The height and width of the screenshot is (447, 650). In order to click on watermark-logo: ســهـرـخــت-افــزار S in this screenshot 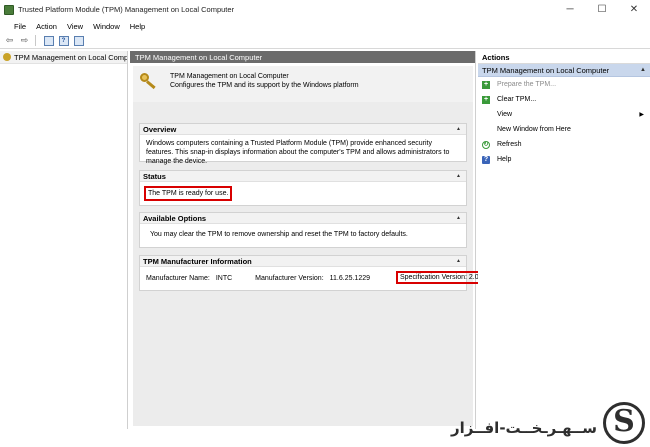, I will do `click(548, 422)`.